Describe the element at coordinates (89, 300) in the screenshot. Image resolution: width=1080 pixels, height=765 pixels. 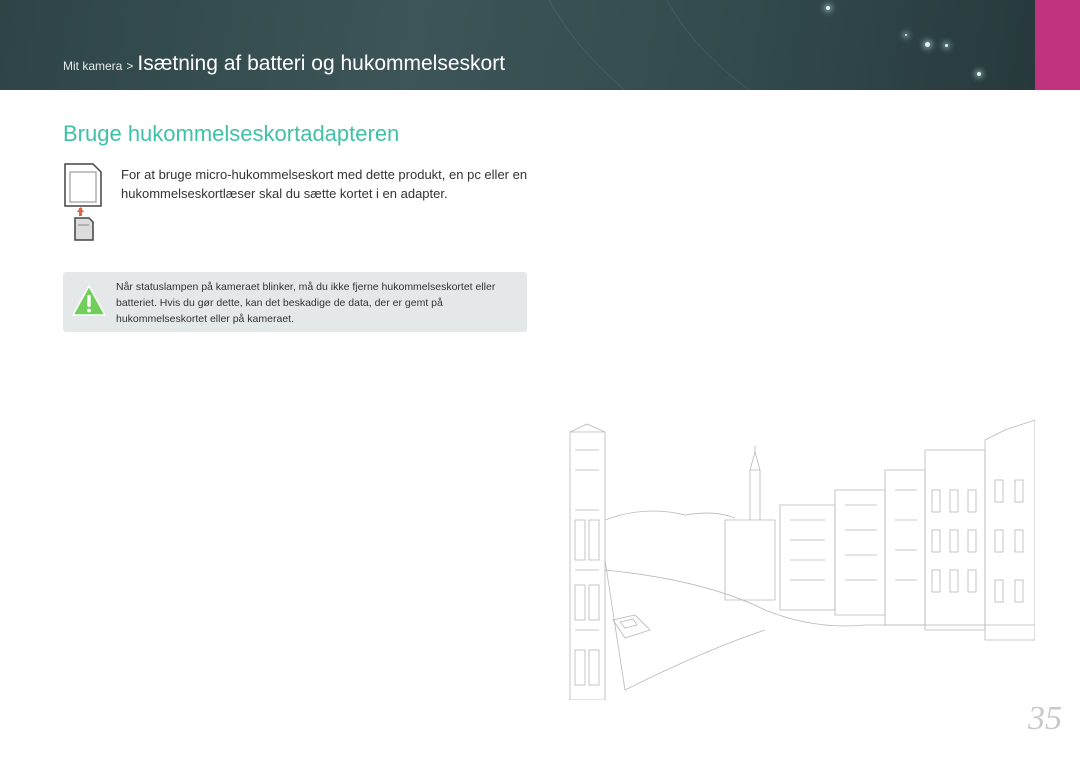
I see `warning-icon` at that location.